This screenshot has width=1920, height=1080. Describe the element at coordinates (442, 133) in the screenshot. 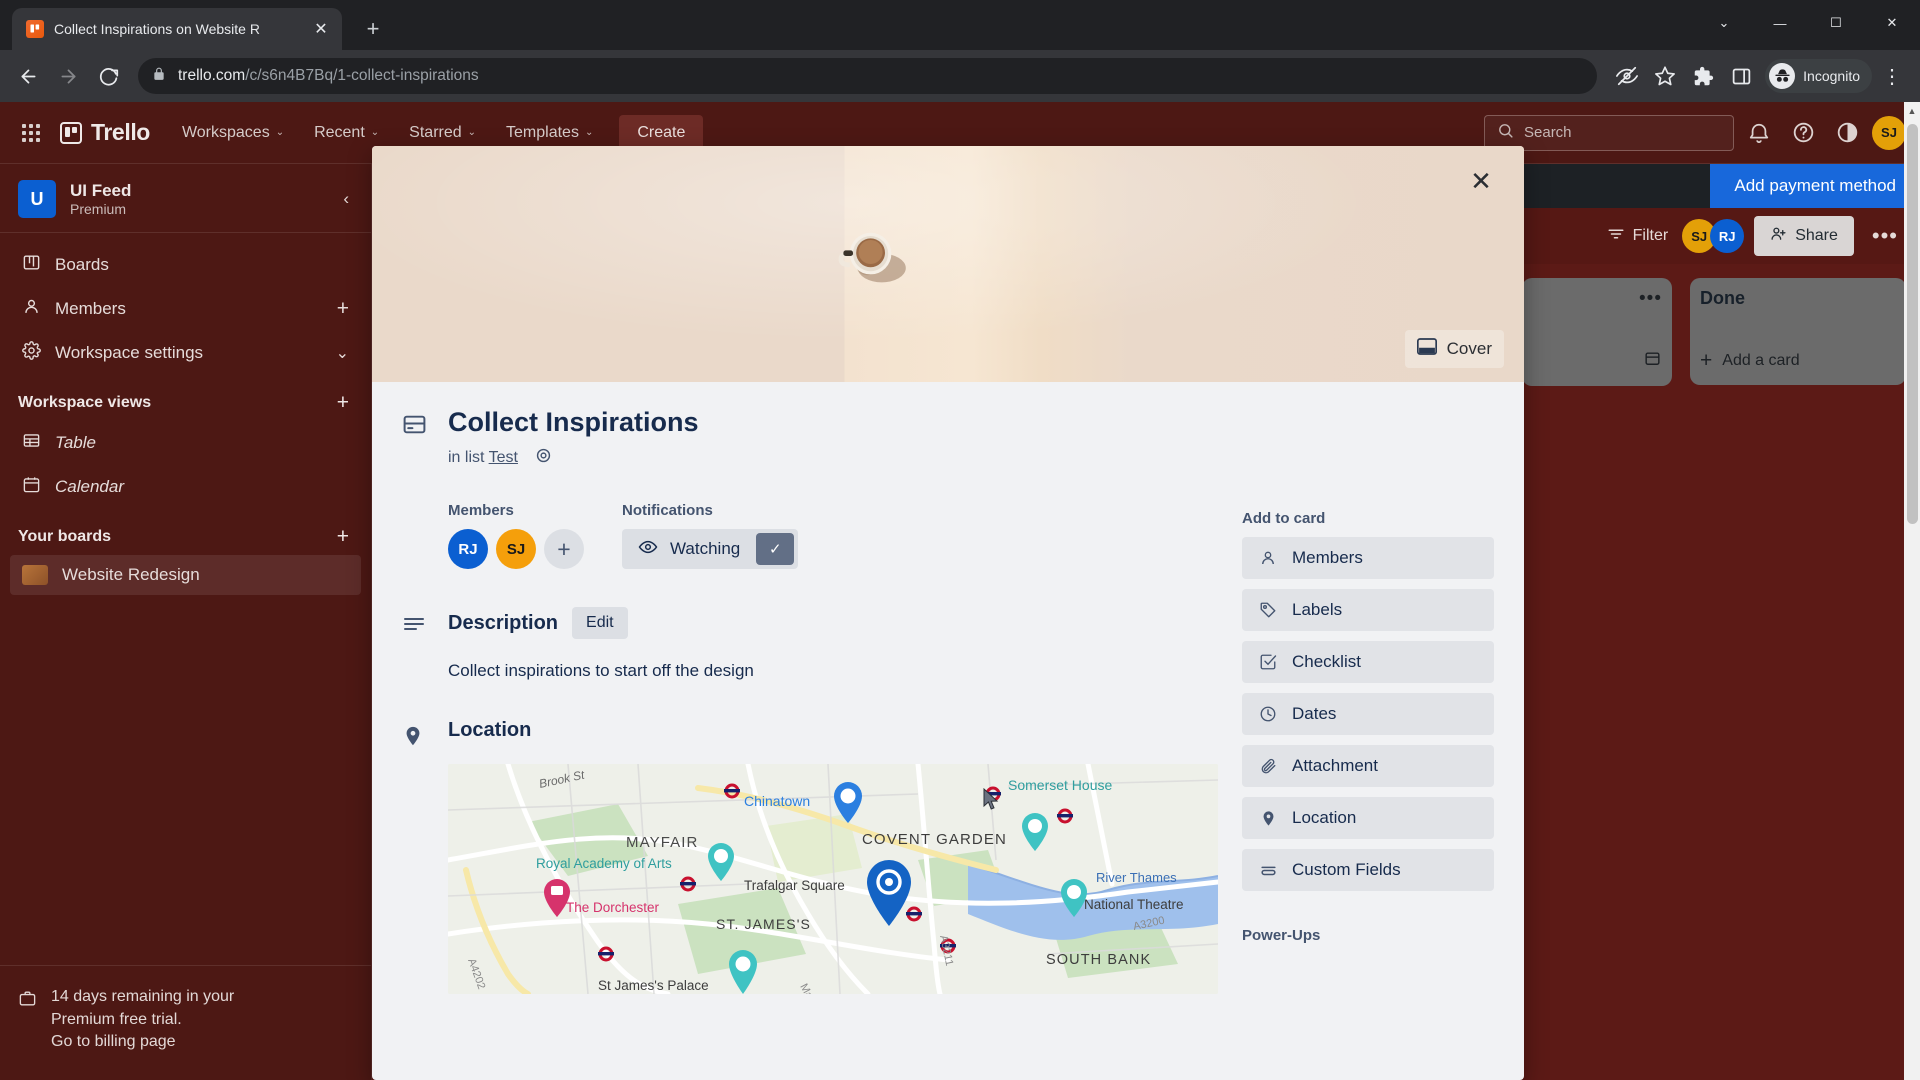

I see `nav-starred: Starred ⌄` at that location.